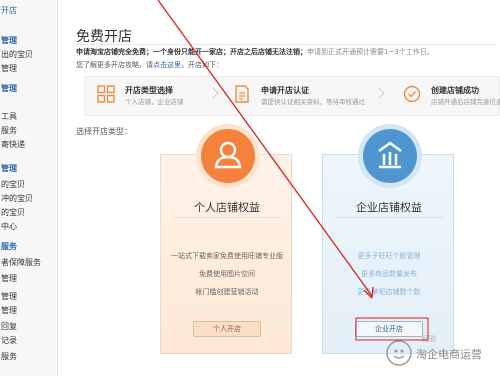  What do you see at coordinates (412, 94) in the screenshot?
I see `check-circle-icon` at bounding box center [412, 94].